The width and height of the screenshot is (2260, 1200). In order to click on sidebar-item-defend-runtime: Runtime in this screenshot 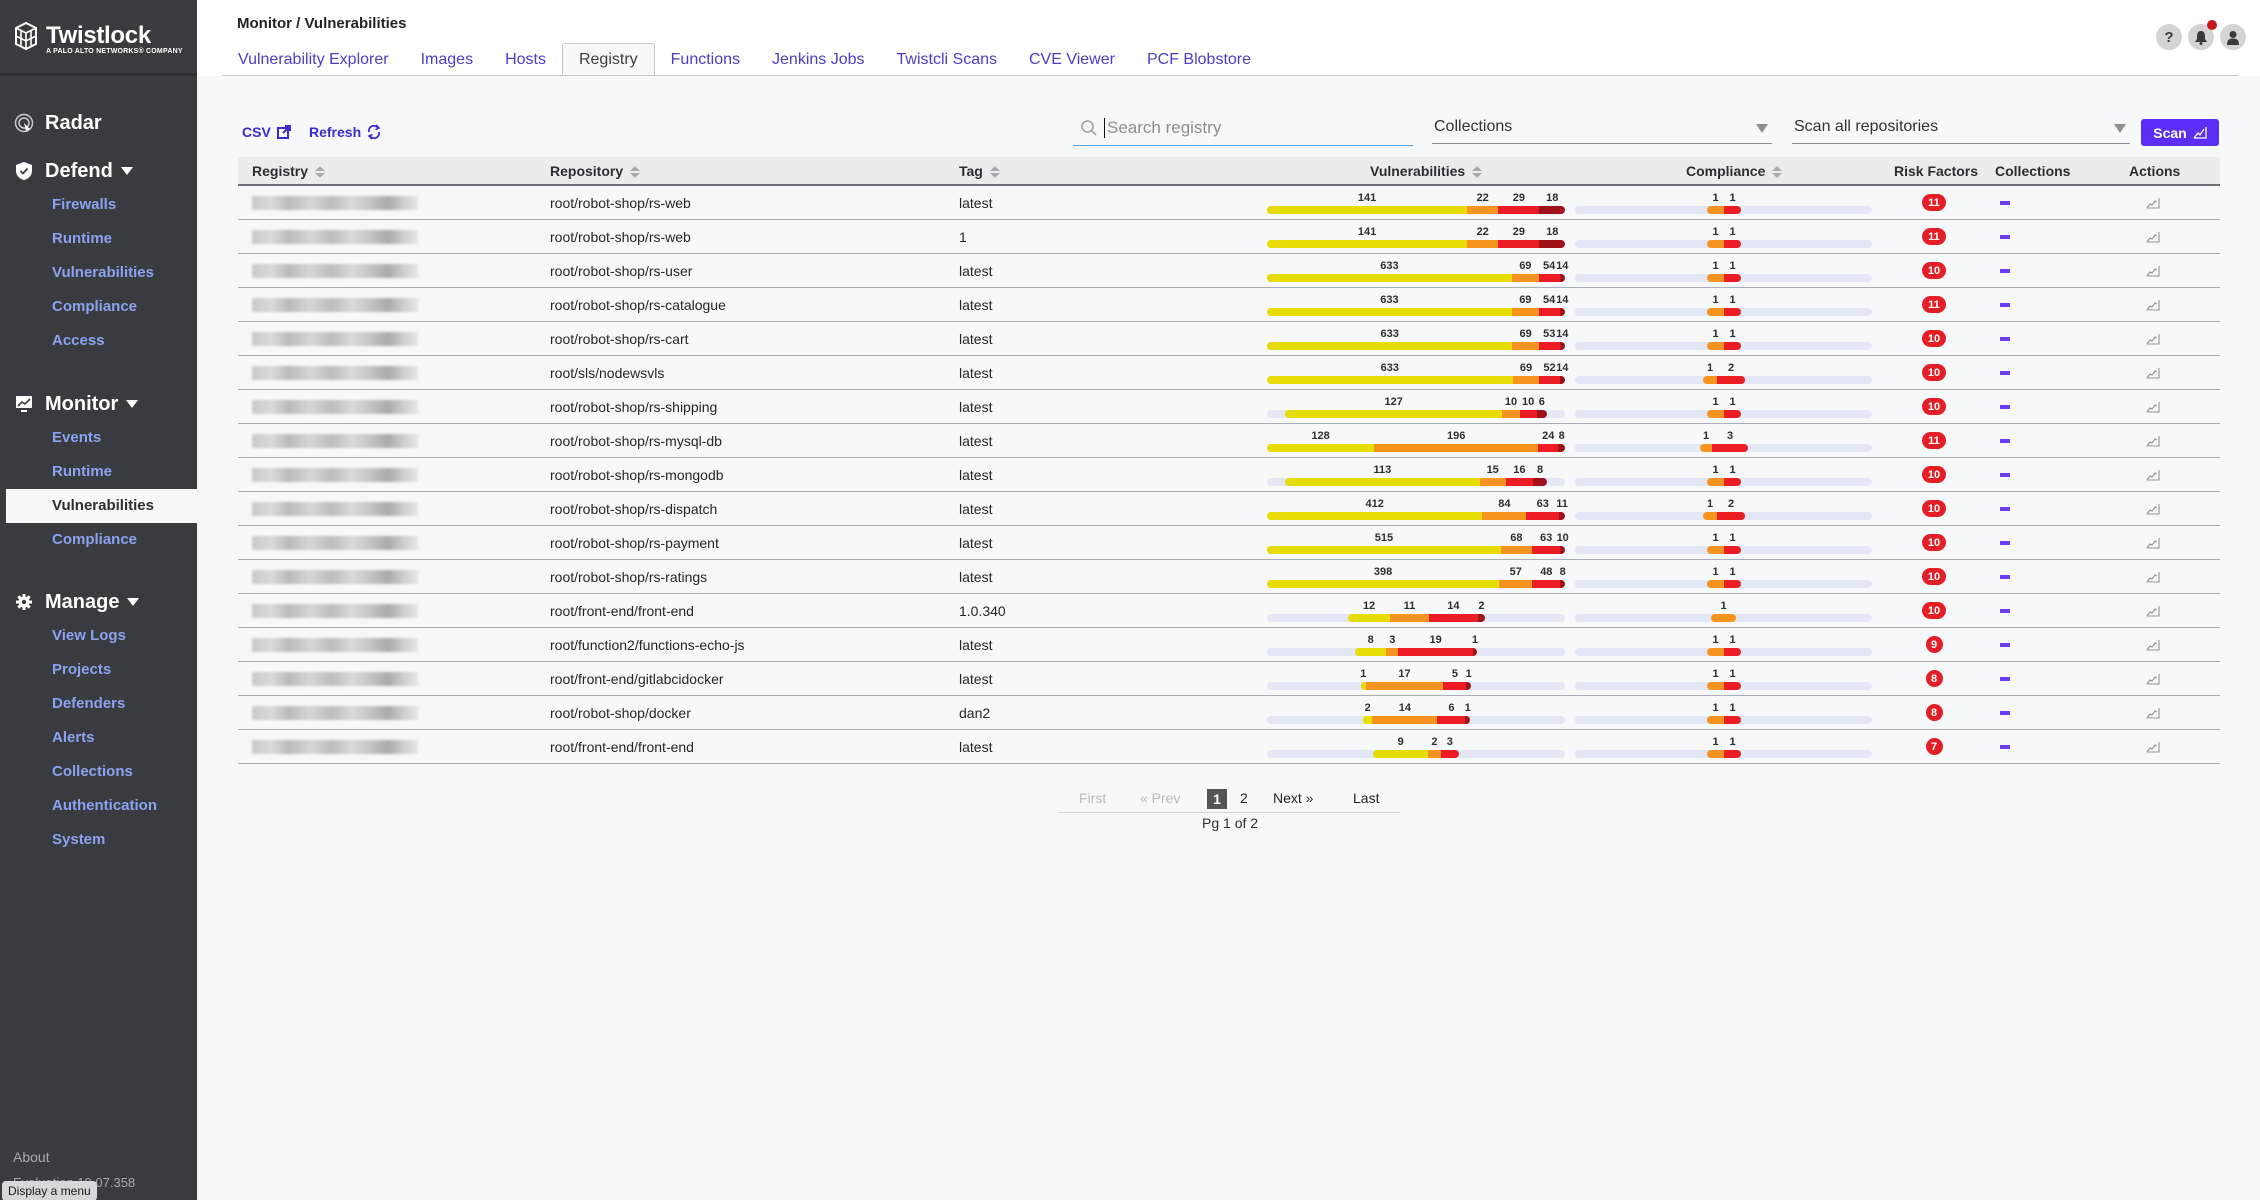, I will do `click(98, 239)`.